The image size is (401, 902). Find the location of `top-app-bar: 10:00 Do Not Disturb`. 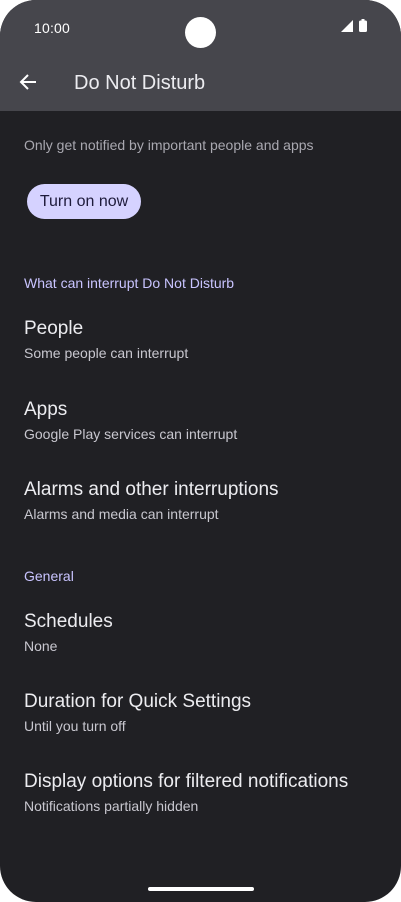

top-app-bar: 10:00 Do Not Disturb is located at coordinates (200, 55).